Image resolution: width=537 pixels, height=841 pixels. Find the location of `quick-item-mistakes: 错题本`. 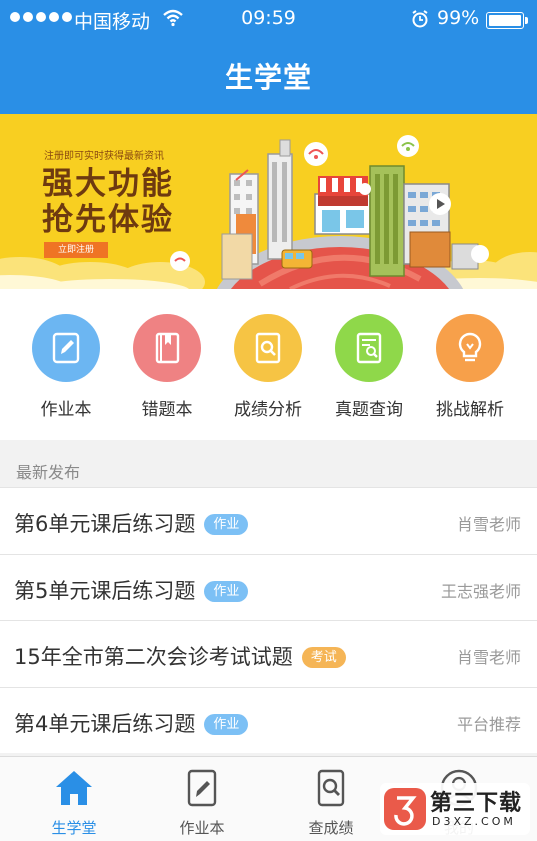

quick-item-mistakes: 错题本 is located at coordinates (167, 367).